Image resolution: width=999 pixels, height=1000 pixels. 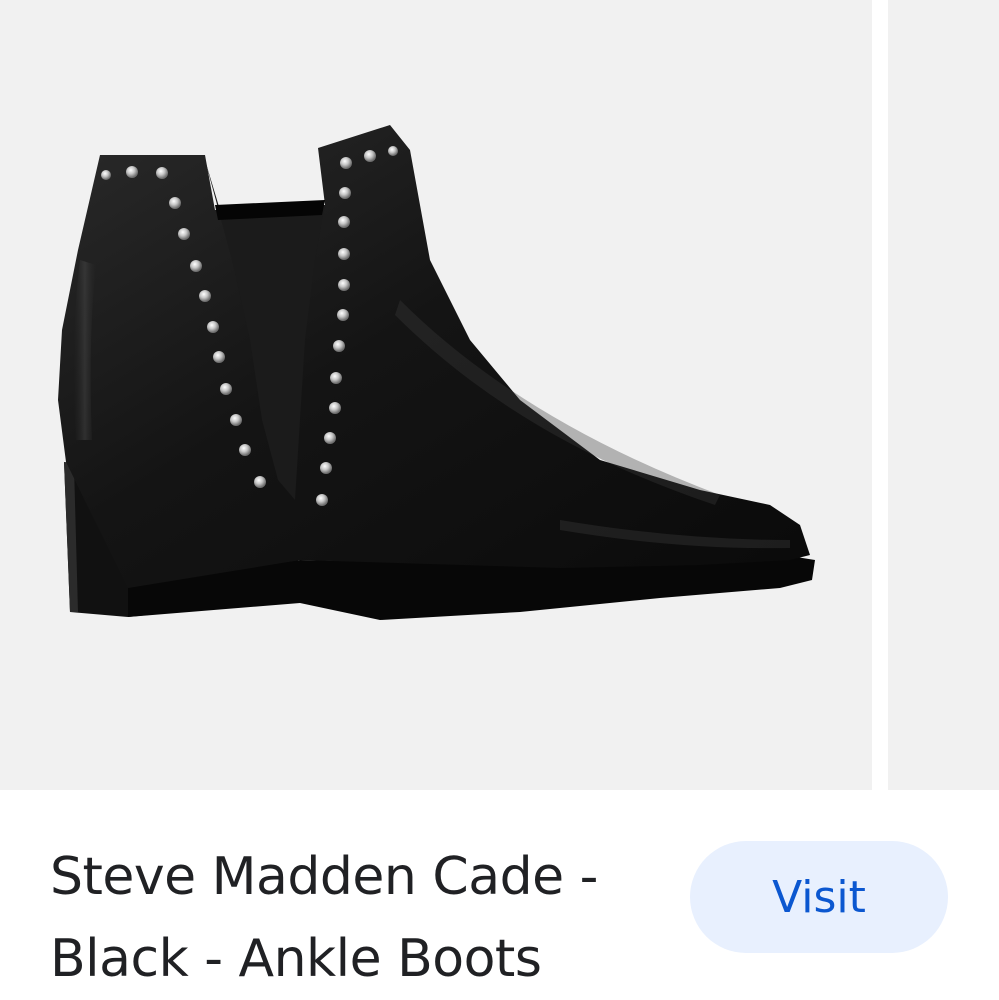 I want to click on next-image-preview, so click(x=943, y=395).